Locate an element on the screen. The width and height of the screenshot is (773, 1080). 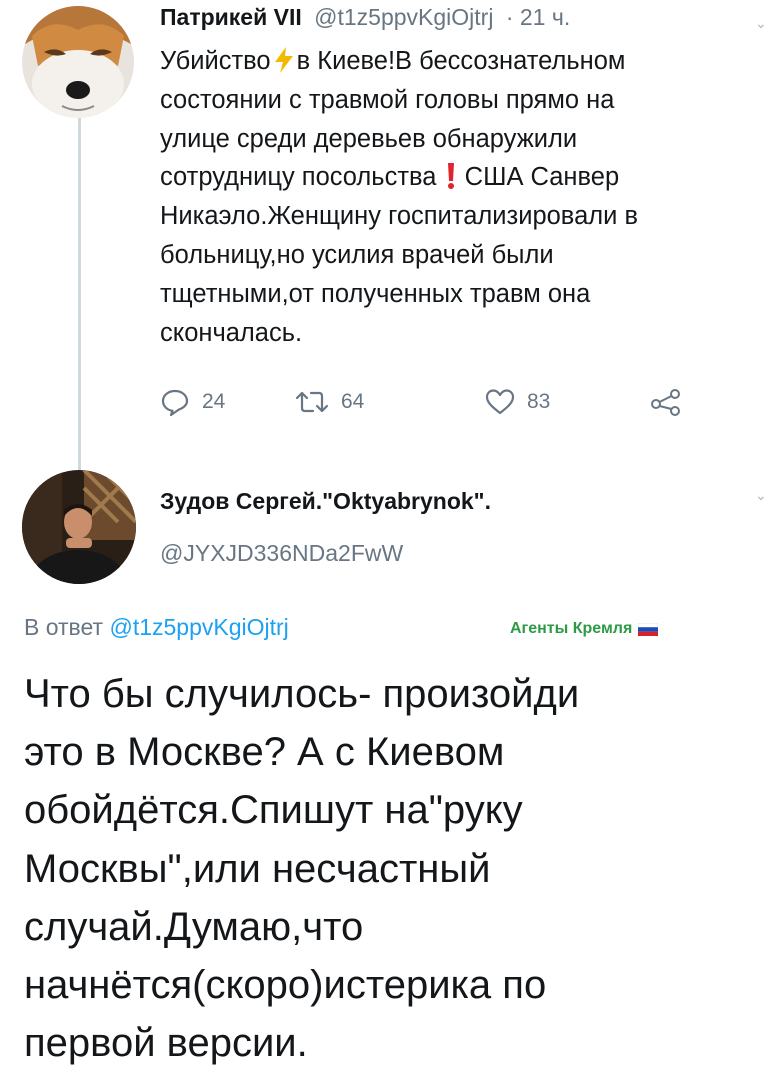
tweet-text-line: обойдётся.Спишут на"руку is located at coordinates (273, 810).